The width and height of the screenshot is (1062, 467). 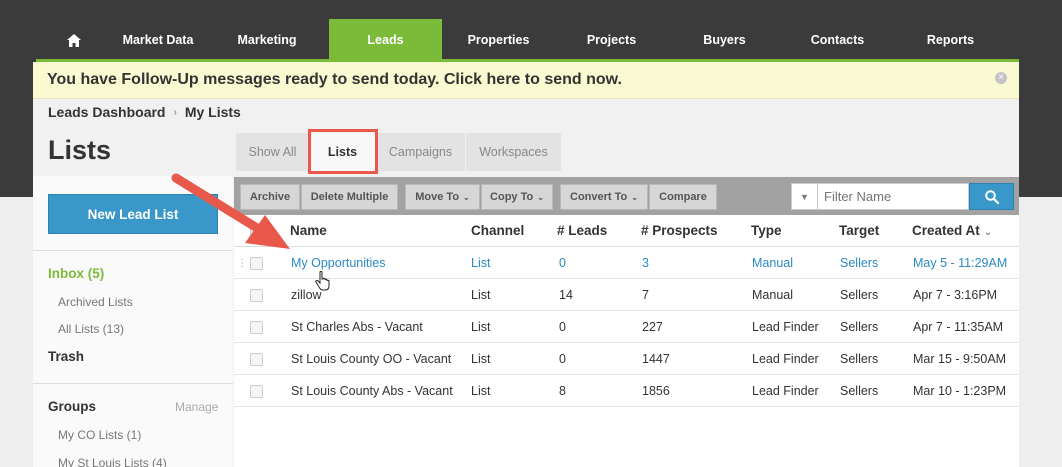 What do you see at coordinates (230, 211) in the screenshot?
I see `annotation-arrow-icon` at bounding box center [230, 211].